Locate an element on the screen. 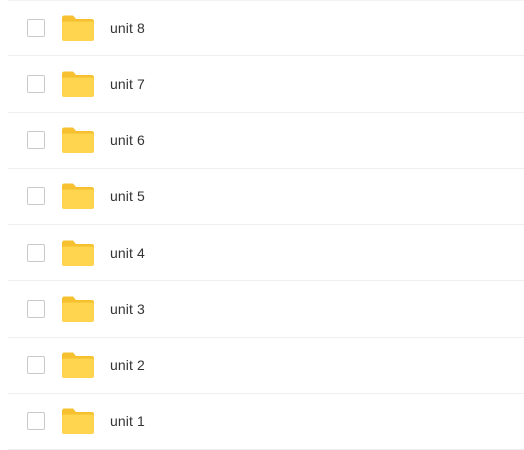  file-row-unit-3: unit 3 is located at coordinates (266, 309).